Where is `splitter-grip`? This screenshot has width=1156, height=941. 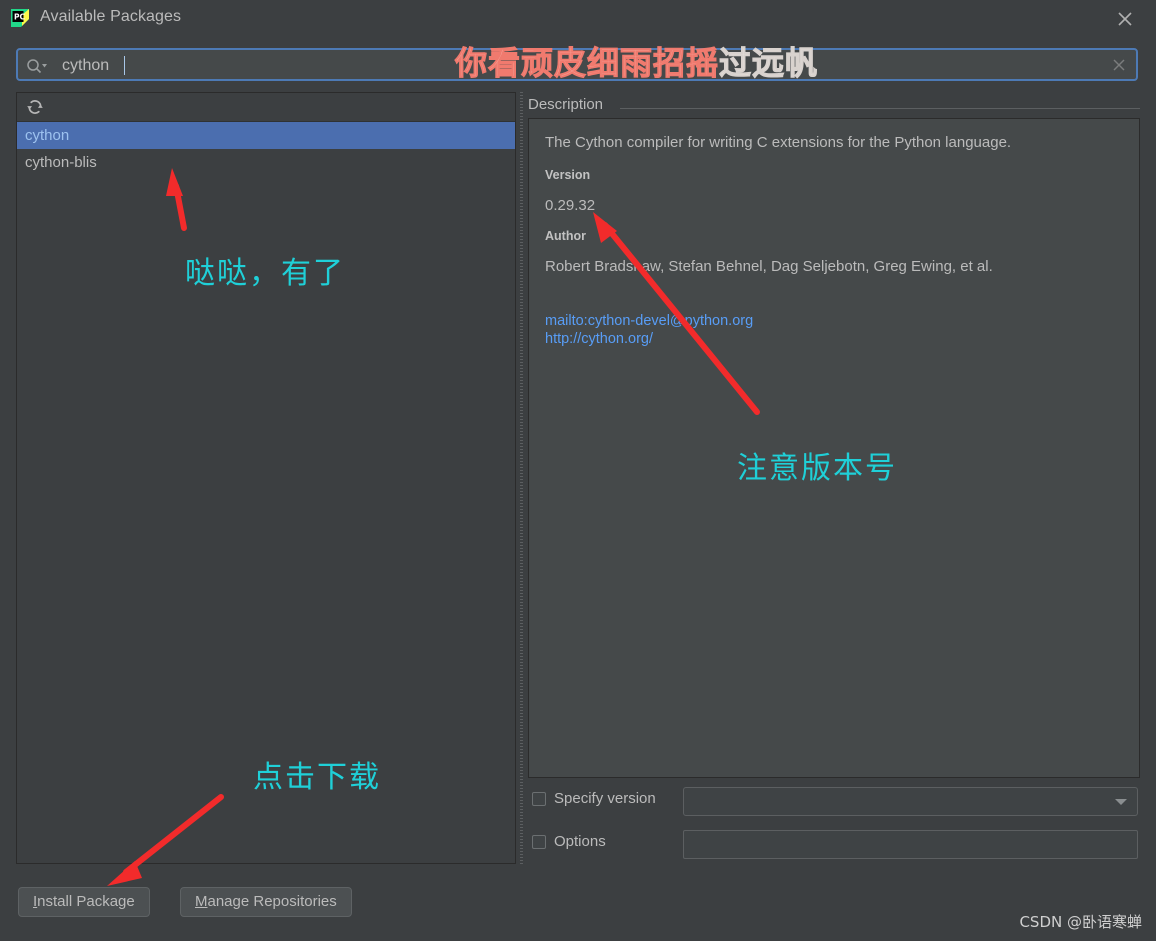
splitter-grip is located at coordinates (521, 478).